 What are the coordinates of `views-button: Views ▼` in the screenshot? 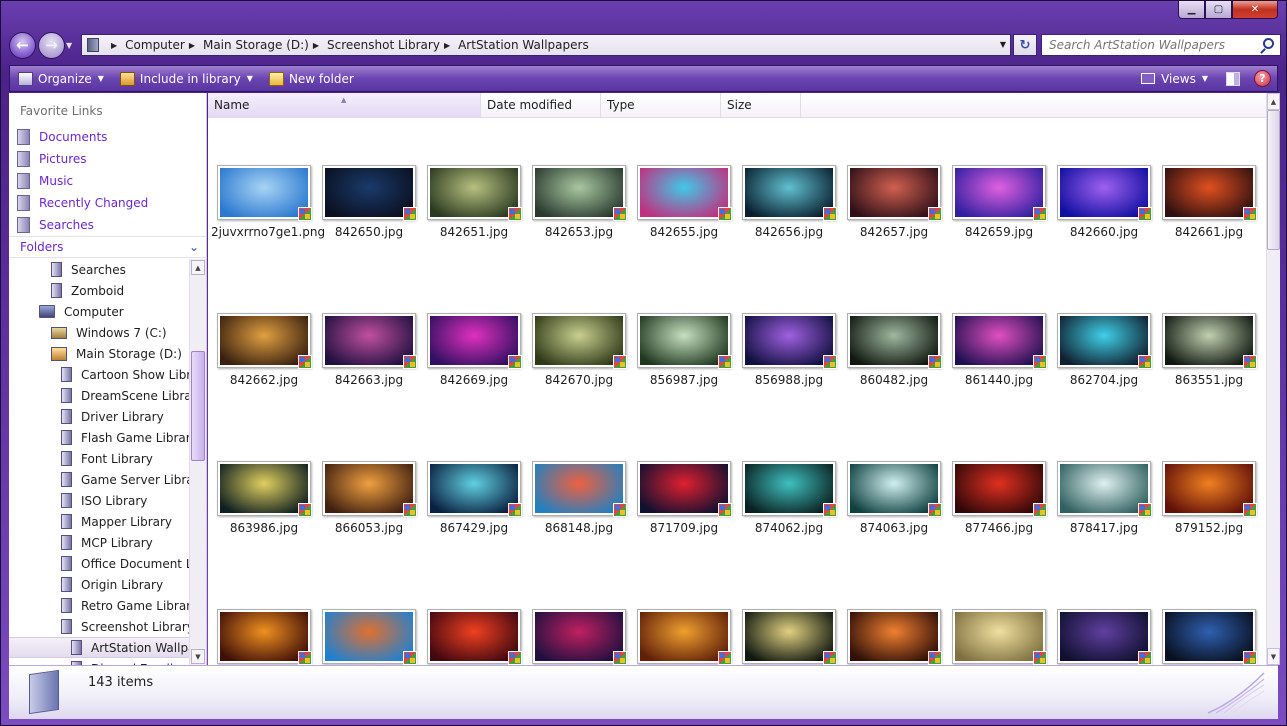 It's located at (1174, 78).